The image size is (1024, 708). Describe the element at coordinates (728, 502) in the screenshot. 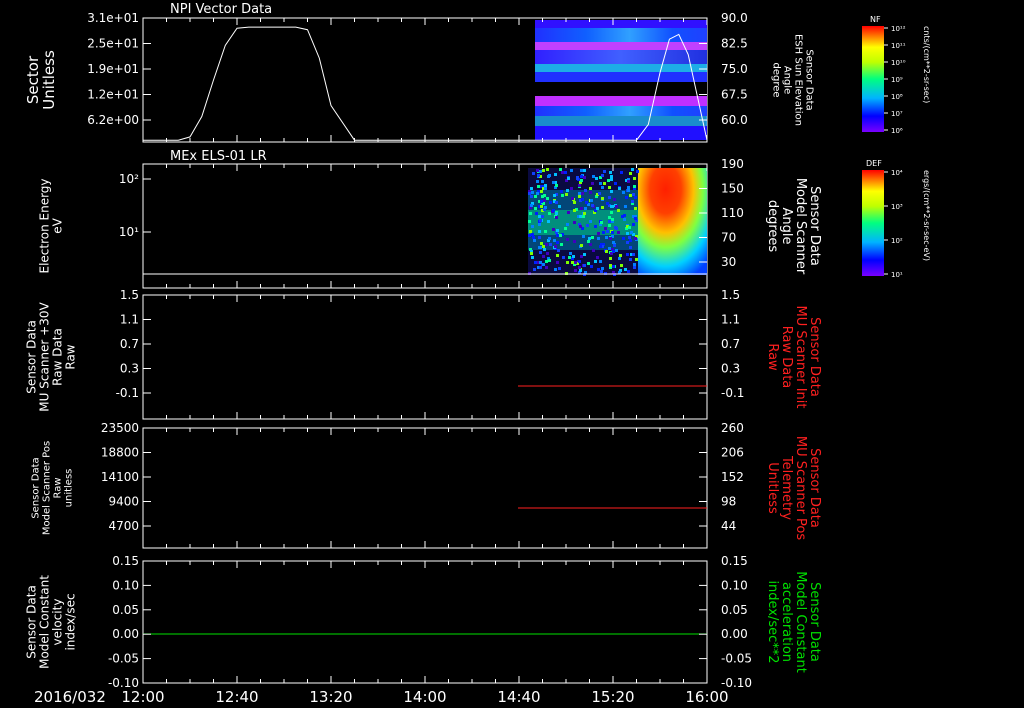

I see `right-tick-label: 98` at that location.